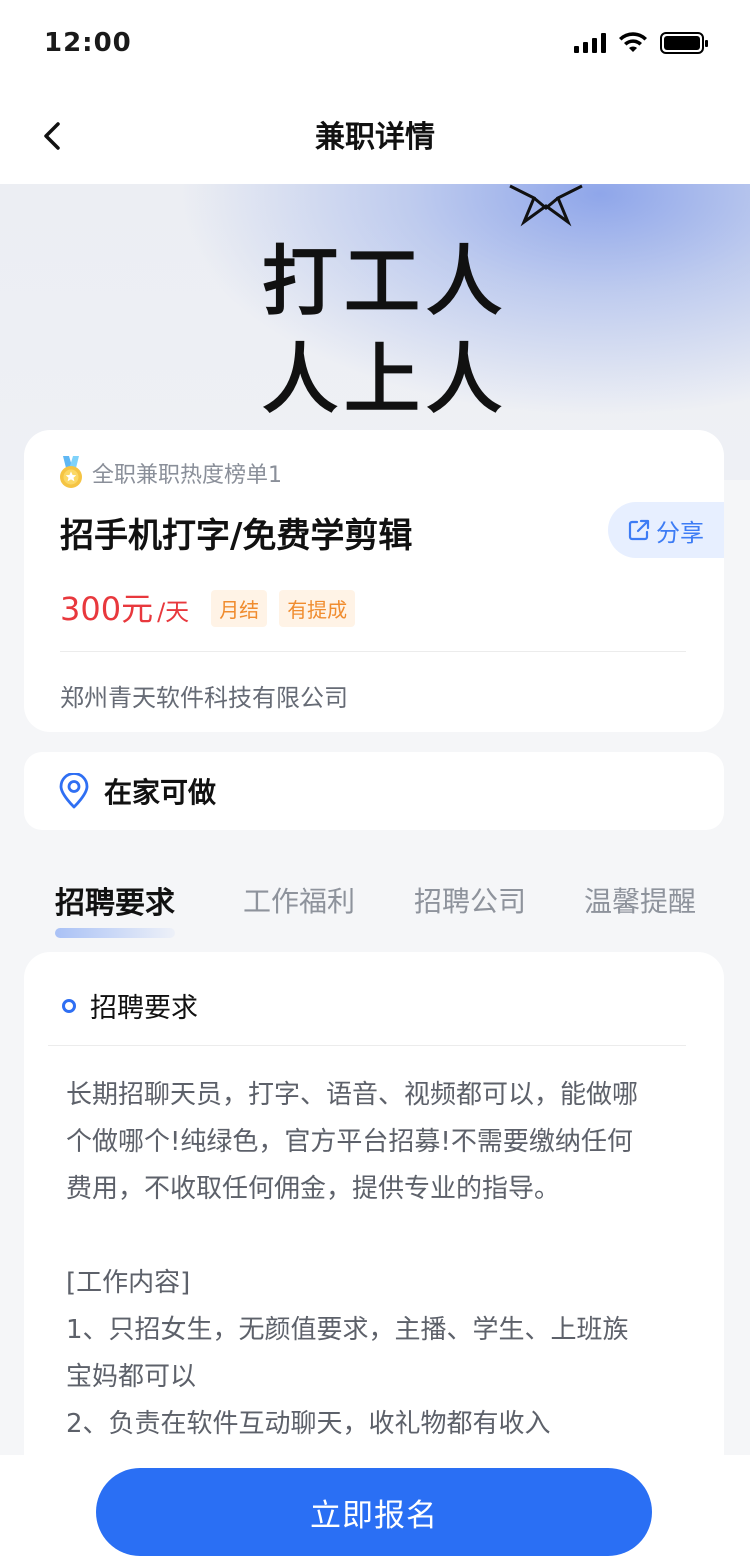  Describe the element at coordinates (352, 1095) in the screenshot. I see `requirements-line: 长期招聊天员，打字、语音、视频都可以，能做哪` at that location.